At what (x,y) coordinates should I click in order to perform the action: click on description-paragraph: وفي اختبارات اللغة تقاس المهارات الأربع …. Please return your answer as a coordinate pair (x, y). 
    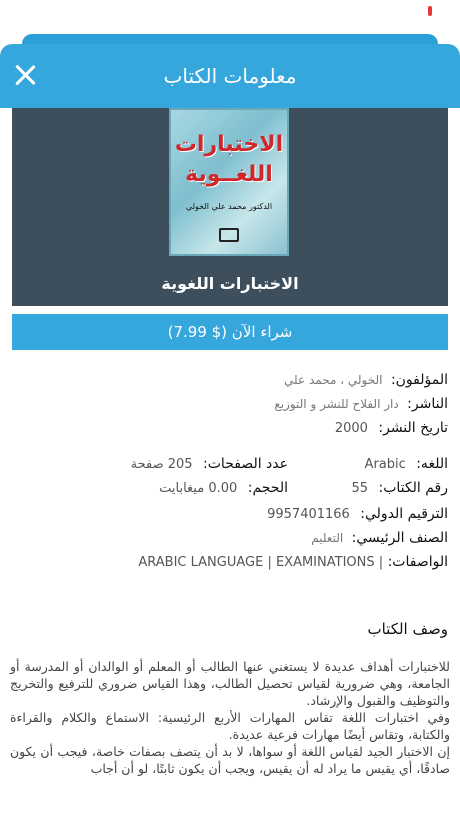
    Looking at the image, I should click on (230, 726).